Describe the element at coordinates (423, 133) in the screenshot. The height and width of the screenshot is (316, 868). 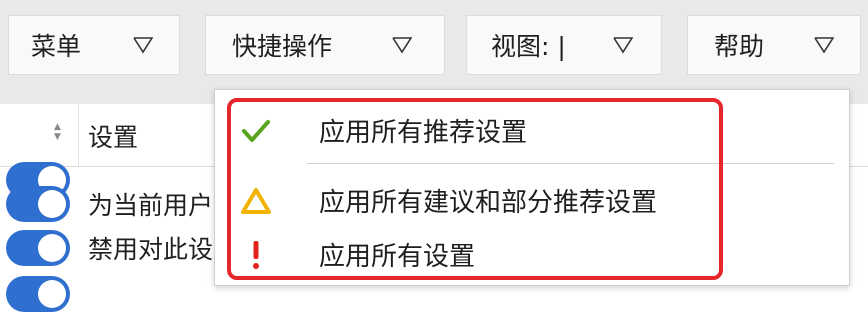
I see `menu-item-label: 应用所有推荐设置` at that location.